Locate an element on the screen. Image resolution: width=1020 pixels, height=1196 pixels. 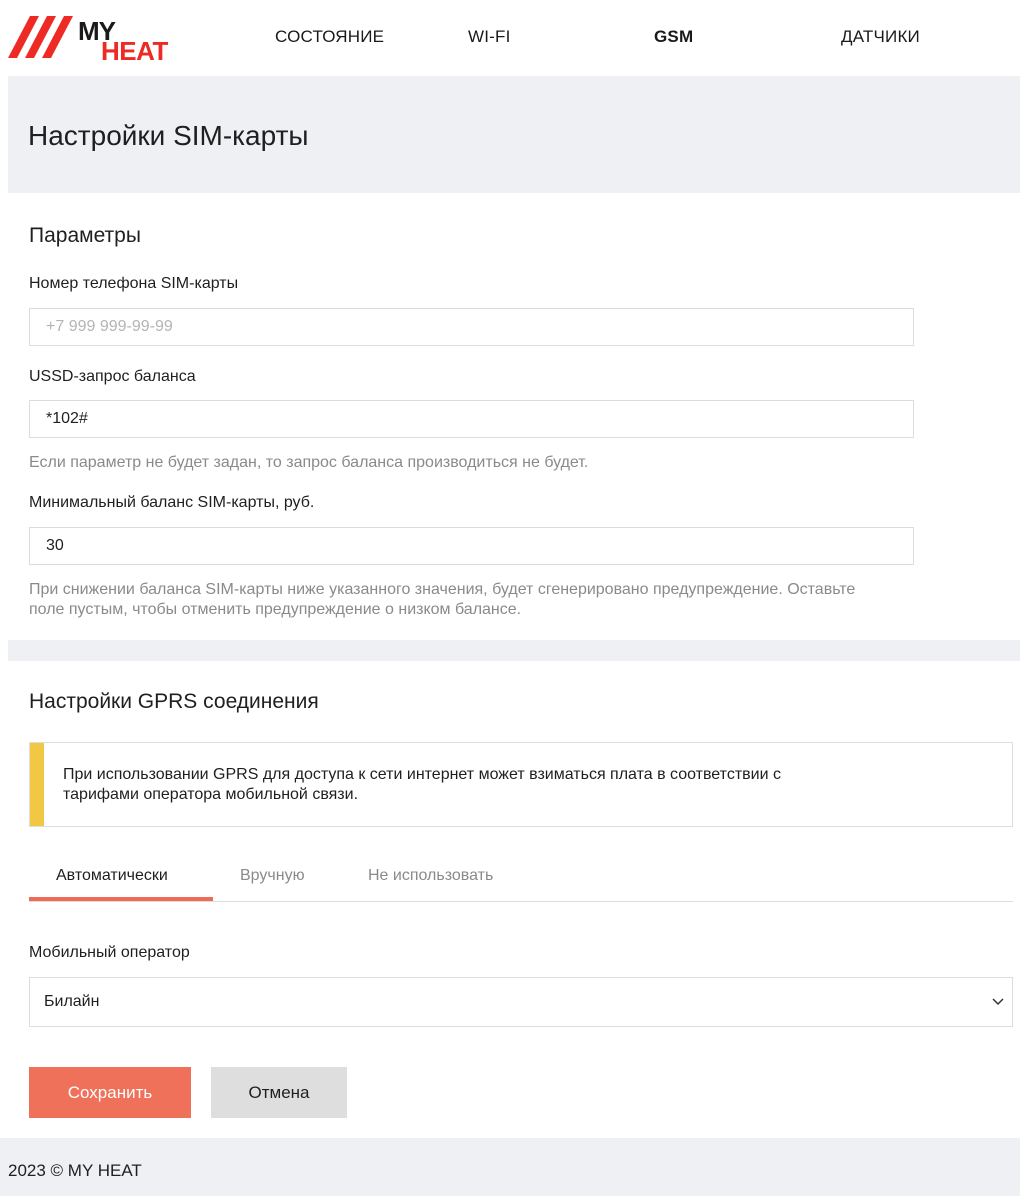
footer-copyright: 2023 © MY HEAT is located at coordinates (75, 1170).